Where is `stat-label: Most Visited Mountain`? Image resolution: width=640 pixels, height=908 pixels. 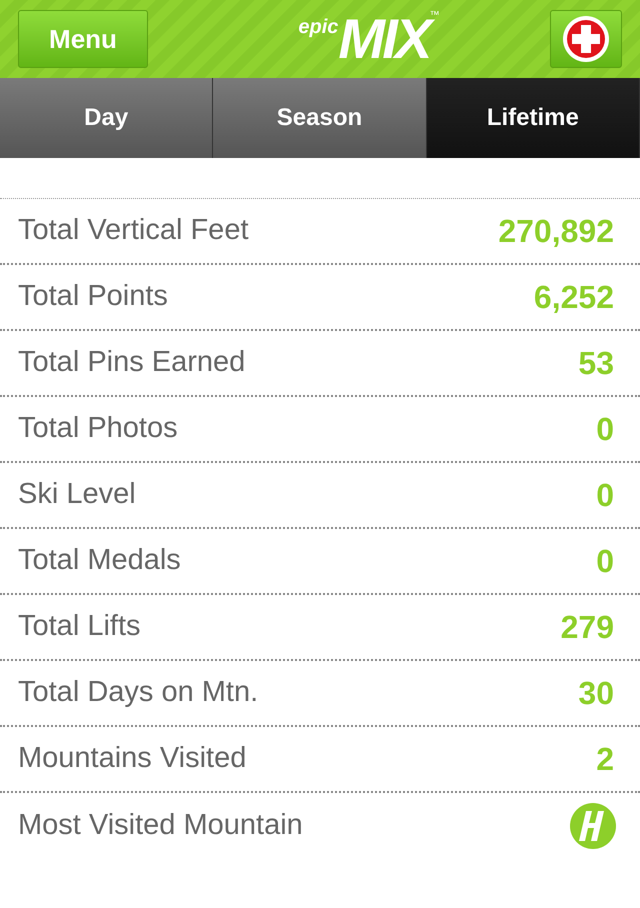 stat-label: Most Visited Mountain is located at coordinates (160, 826).